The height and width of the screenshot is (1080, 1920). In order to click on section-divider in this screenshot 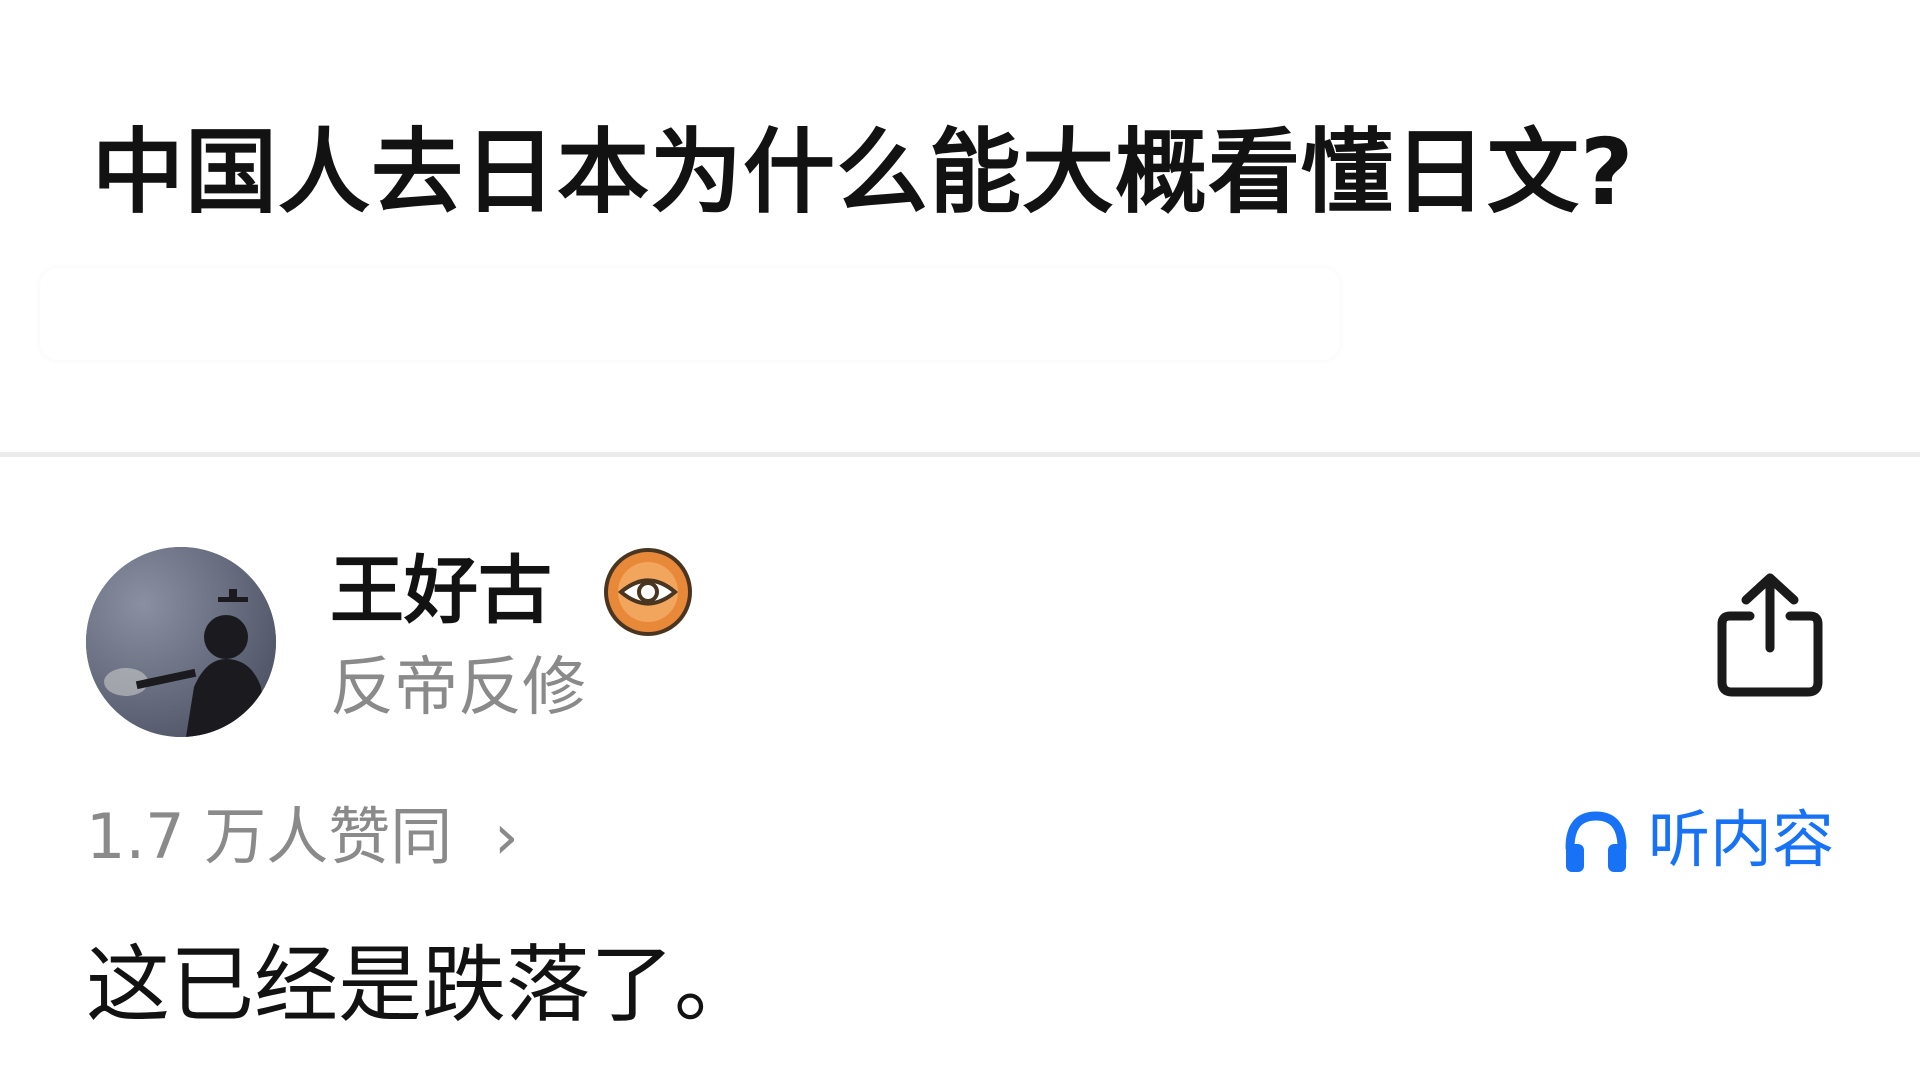, I will do `click(960, 454)`.